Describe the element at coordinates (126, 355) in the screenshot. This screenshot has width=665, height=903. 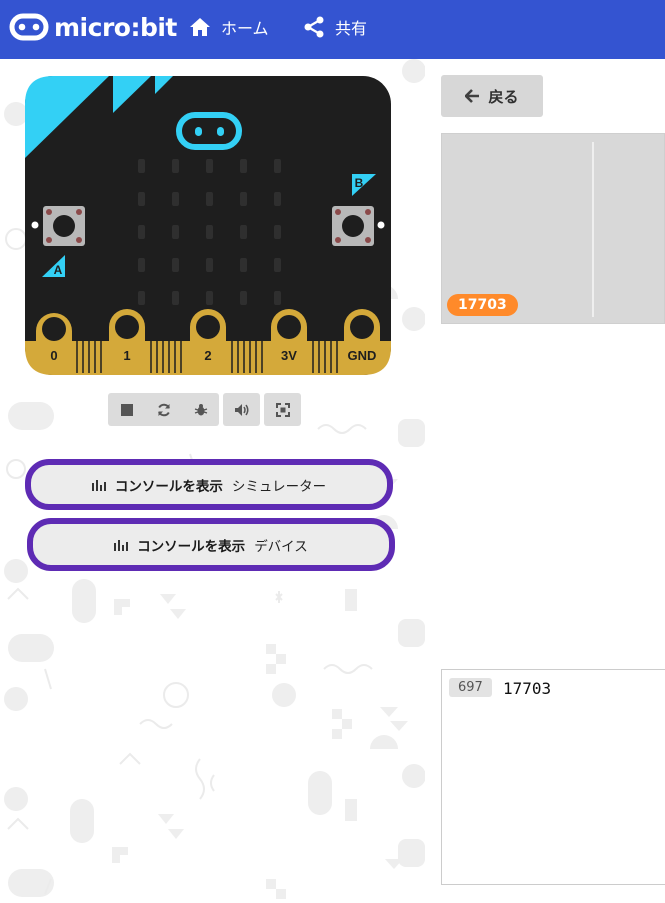
I see `pin-1-label: 1` at that location.